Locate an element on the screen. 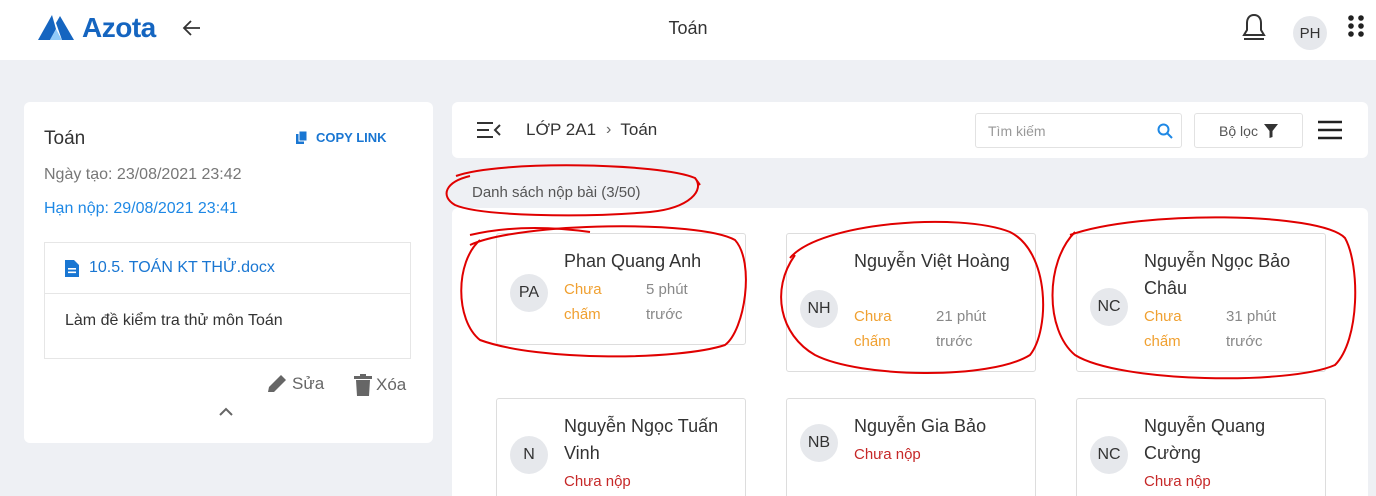  student-card: NC Nguyễn Quang Cường Chưa nộp is located at coordinates (1201, 447).